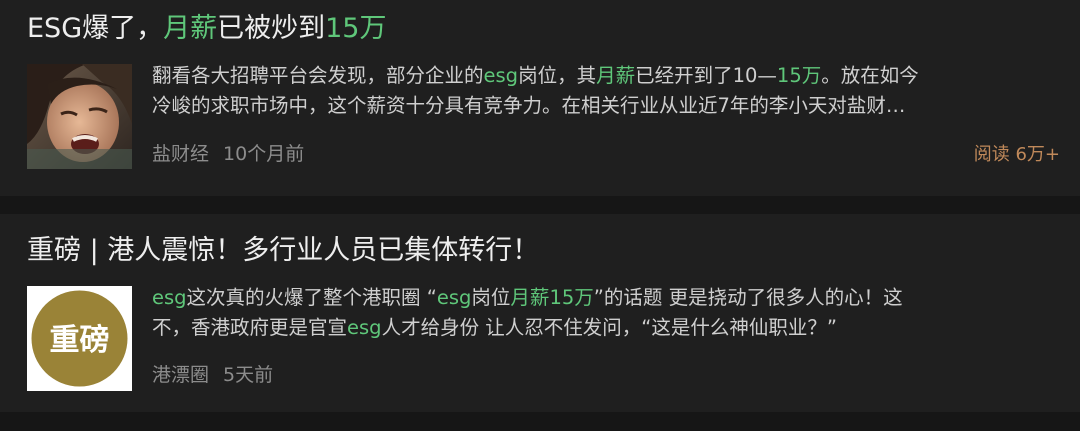  I want to click on read-count: 阅读 6万+, so click(1016, 154).